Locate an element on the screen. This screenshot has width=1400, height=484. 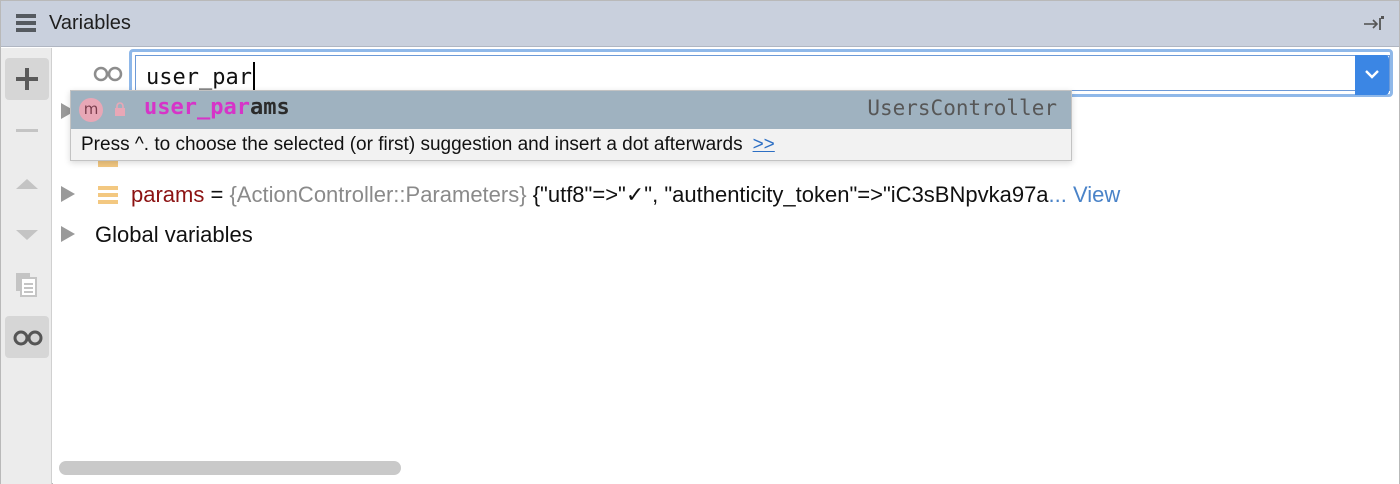
hamburger-icon is located at coordinates (26, 23).